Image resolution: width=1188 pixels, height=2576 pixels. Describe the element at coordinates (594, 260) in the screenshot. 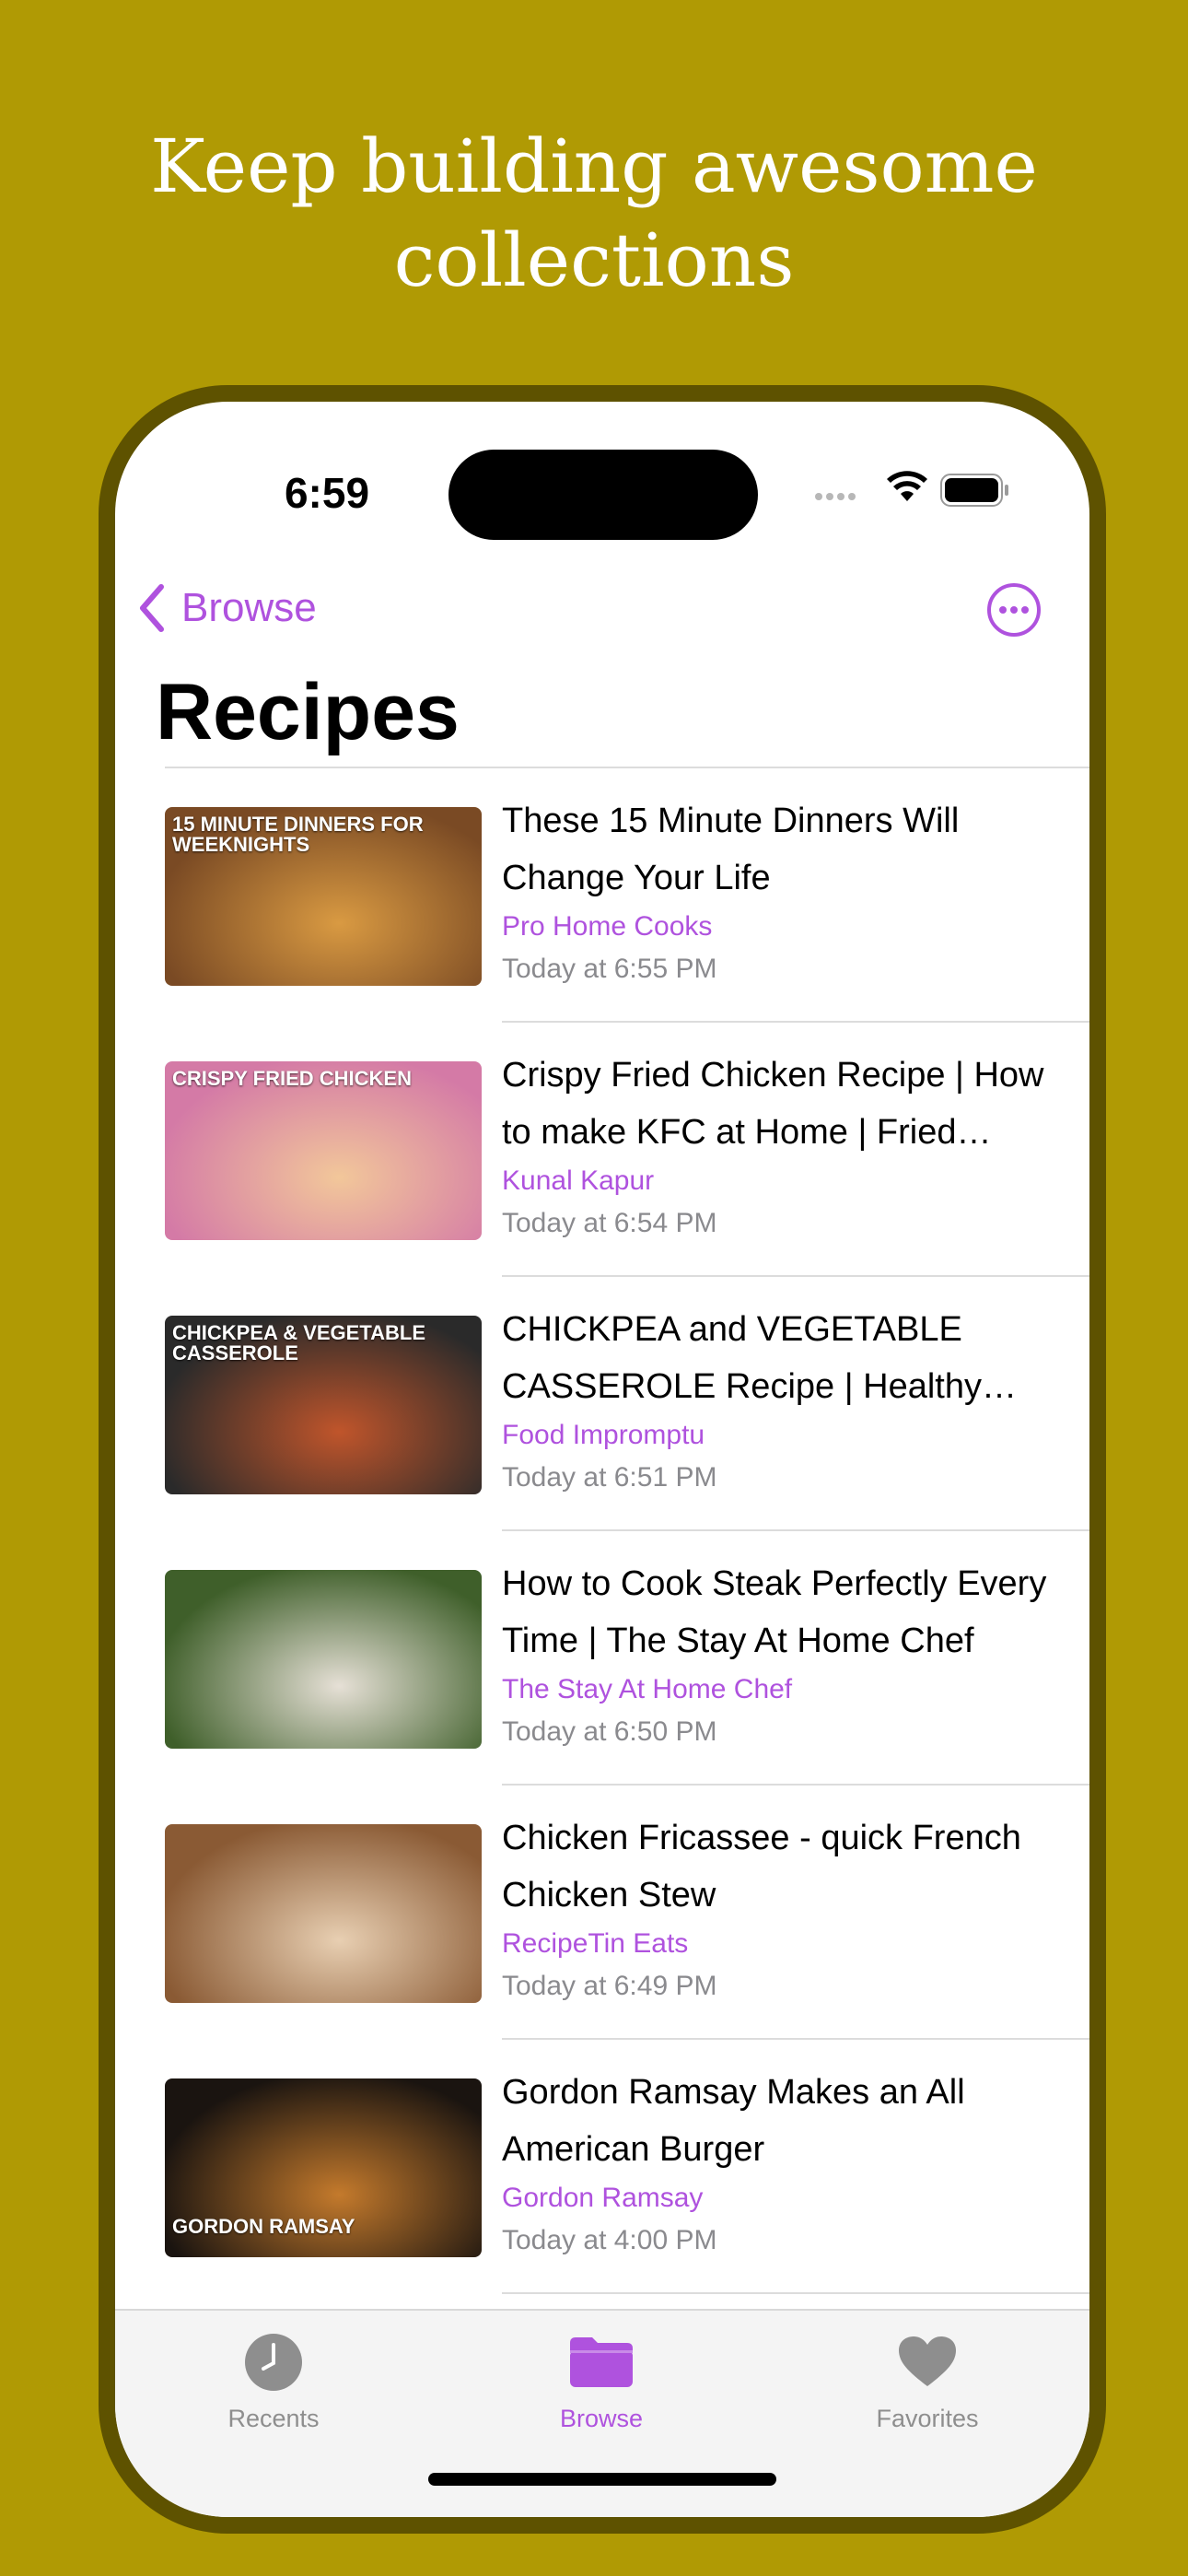

I see `headline-line-2: collections` at that location.